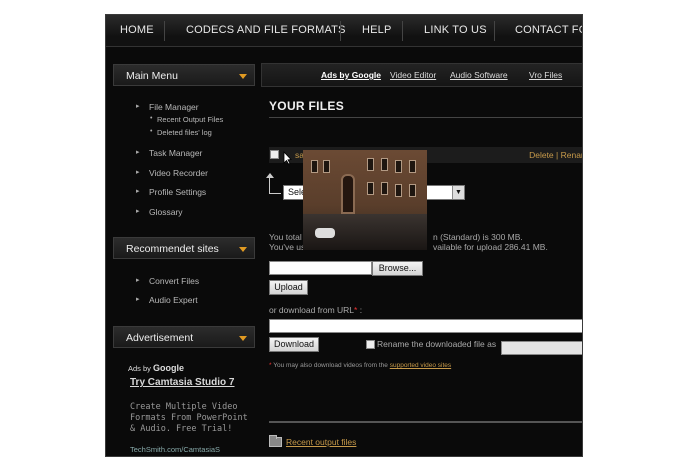  I want to click on sidebar-item-file-manager: ▸ File Manager, so click(167, 107).